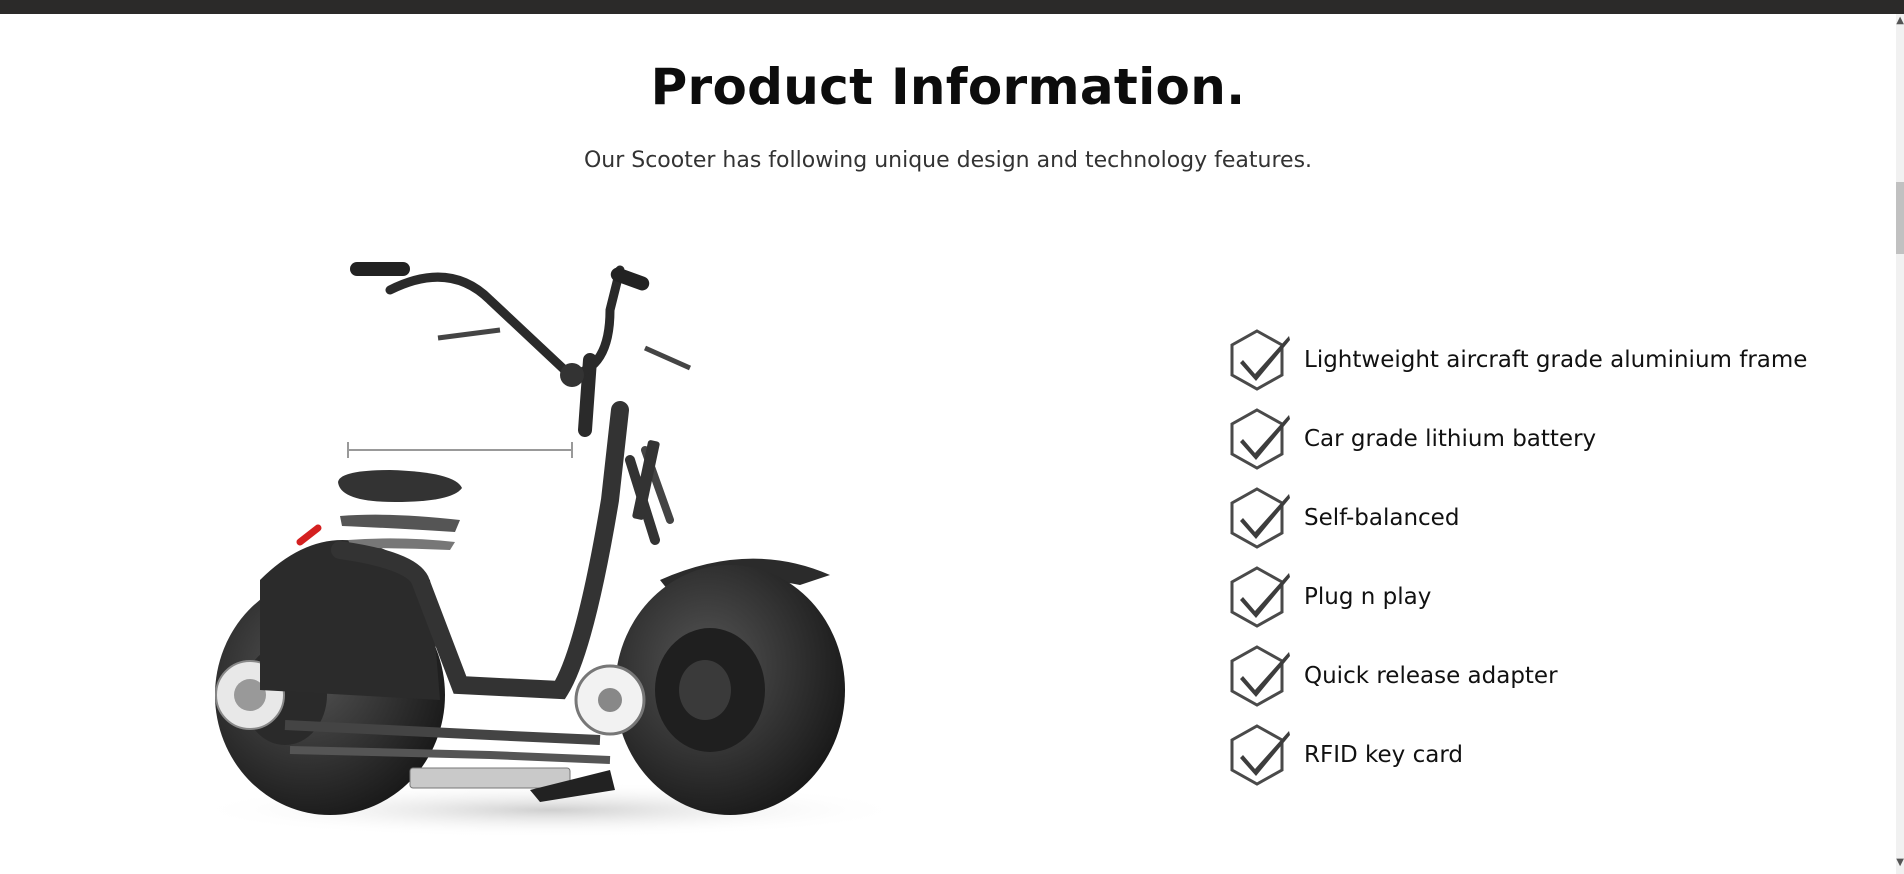 The image size is (1904, 874). What do you see at coordinates (1431, 675) in the screenshot?
I see `feature-label: Quick release adapter` at bounding box center [1431, 675].